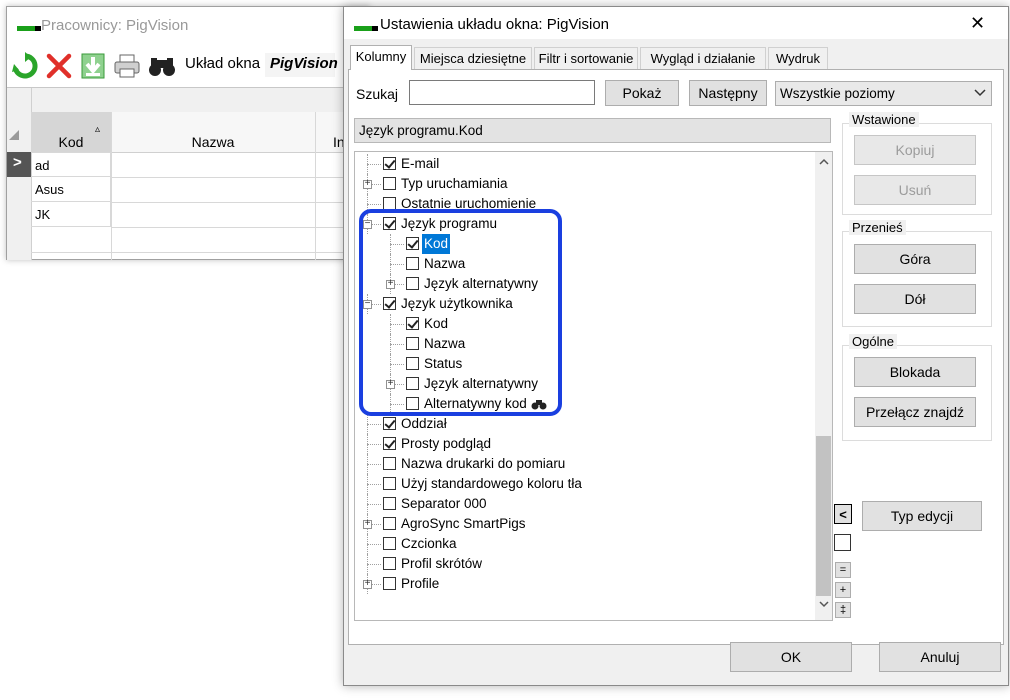  I want to click on tree-item: Czcionka, so click(582, 544).